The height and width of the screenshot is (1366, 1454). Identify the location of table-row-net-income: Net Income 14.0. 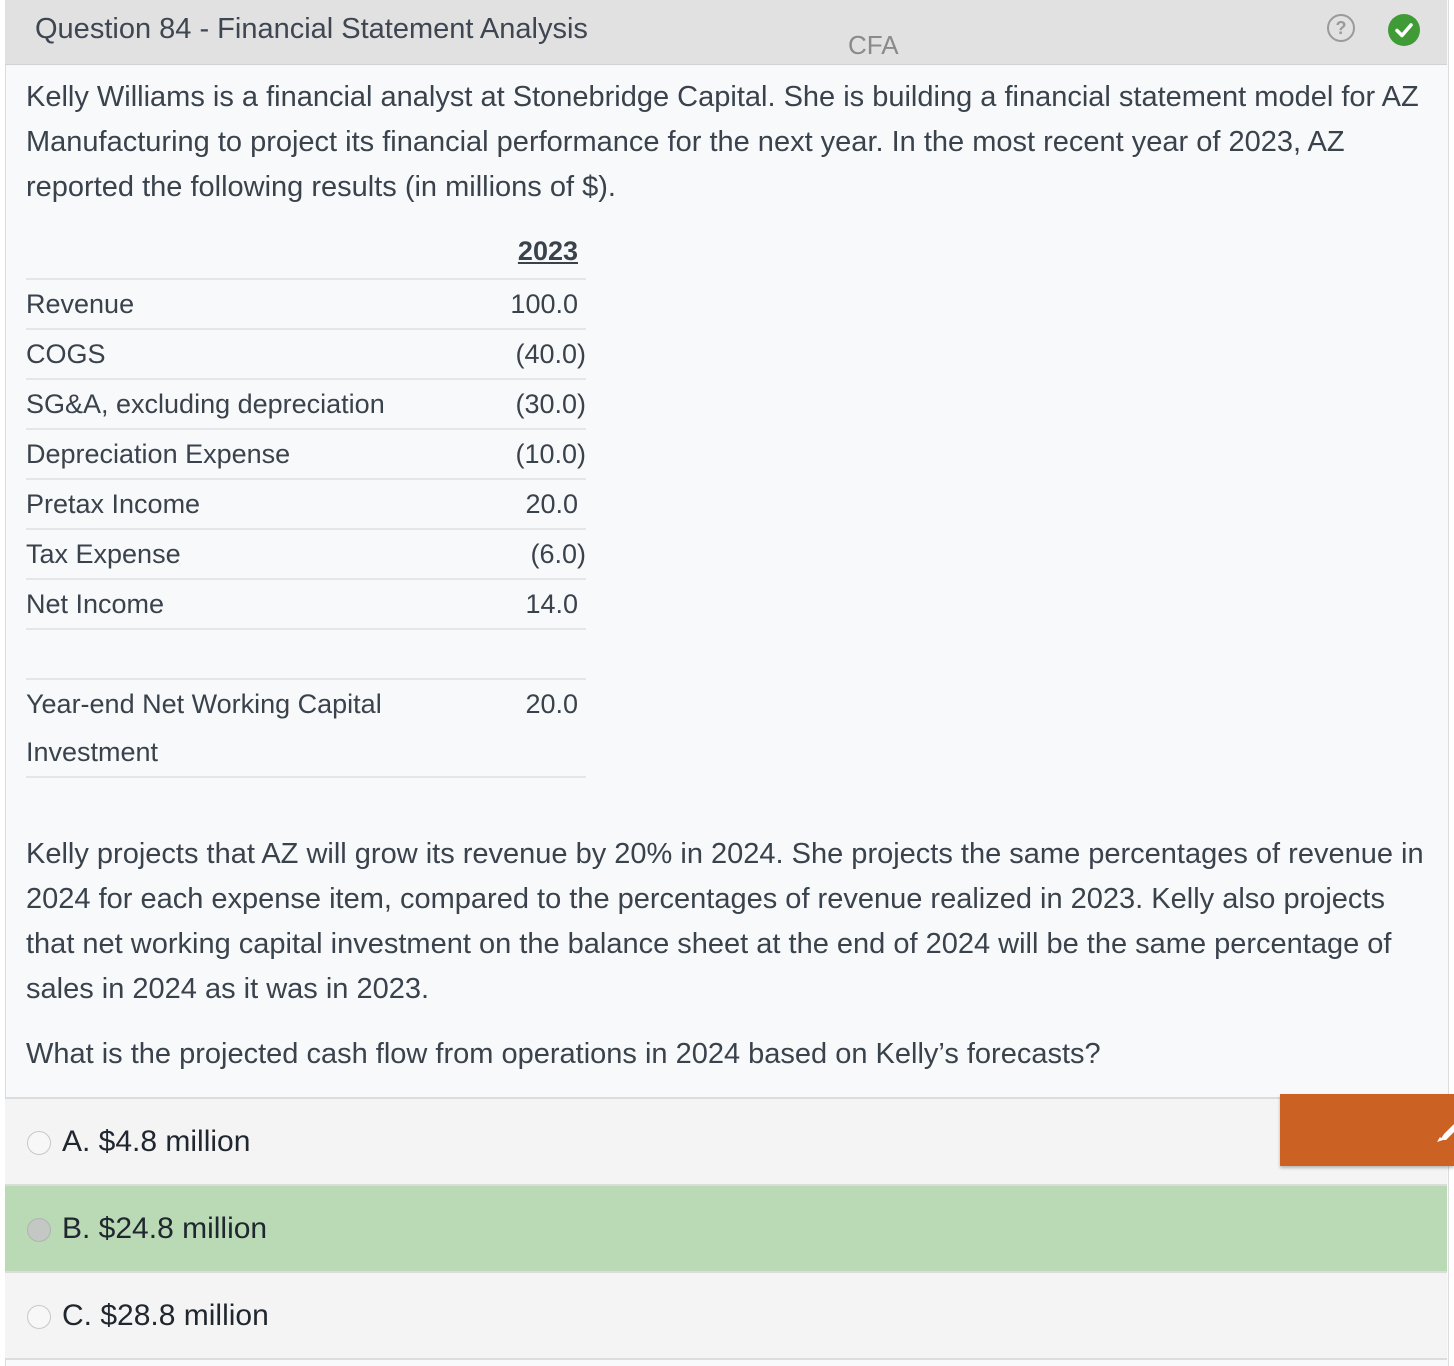
(306, 605).